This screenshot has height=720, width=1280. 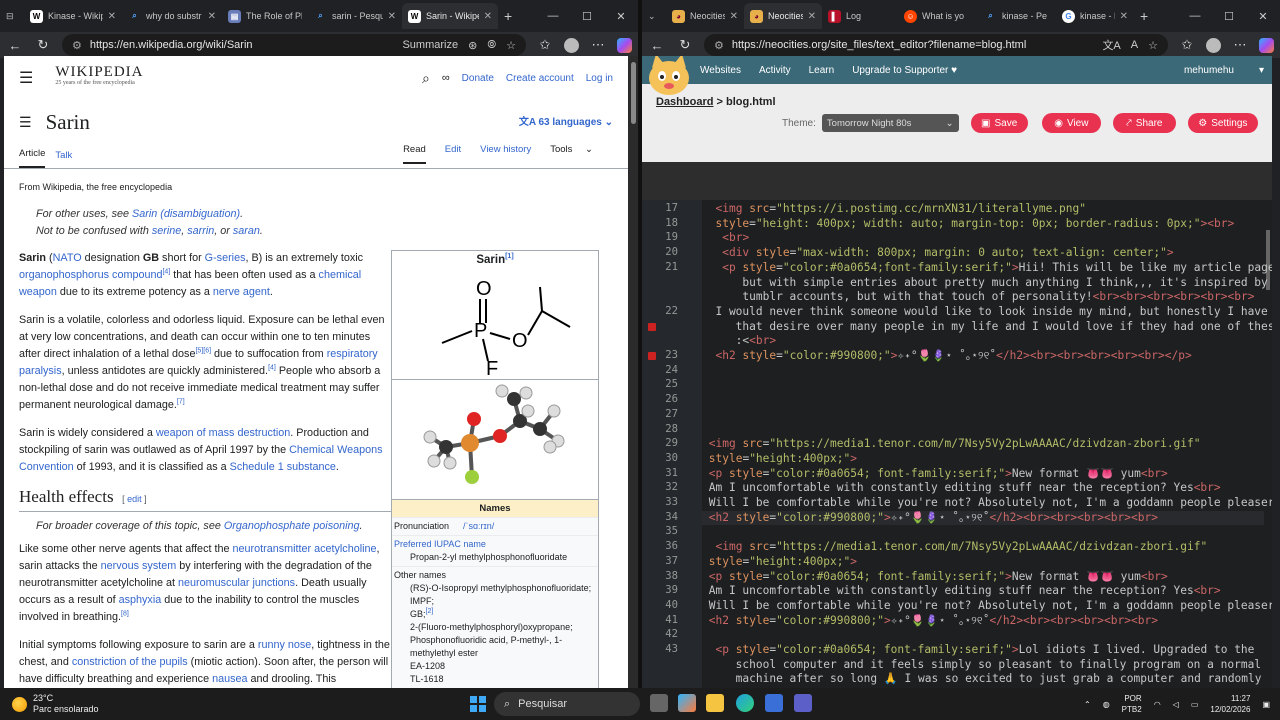 I want to click on toc-icon: ☰, so click(x=25, y=122).